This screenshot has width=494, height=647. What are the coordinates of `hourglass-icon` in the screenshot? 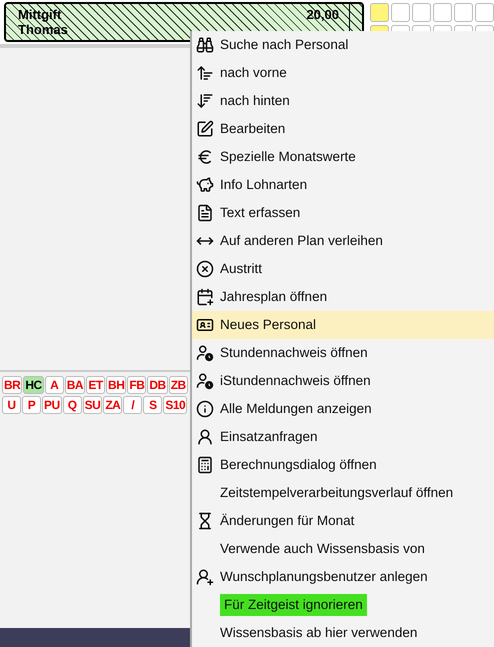 It's located at (205, 521).